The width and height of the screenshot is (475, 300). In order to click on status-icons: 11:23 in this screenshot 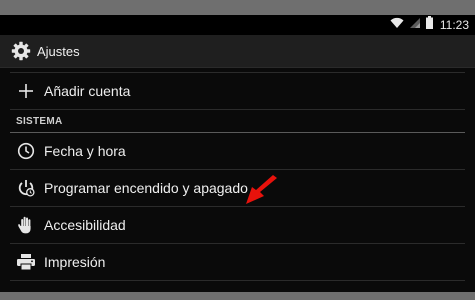, I will do `click(429, 25)`.